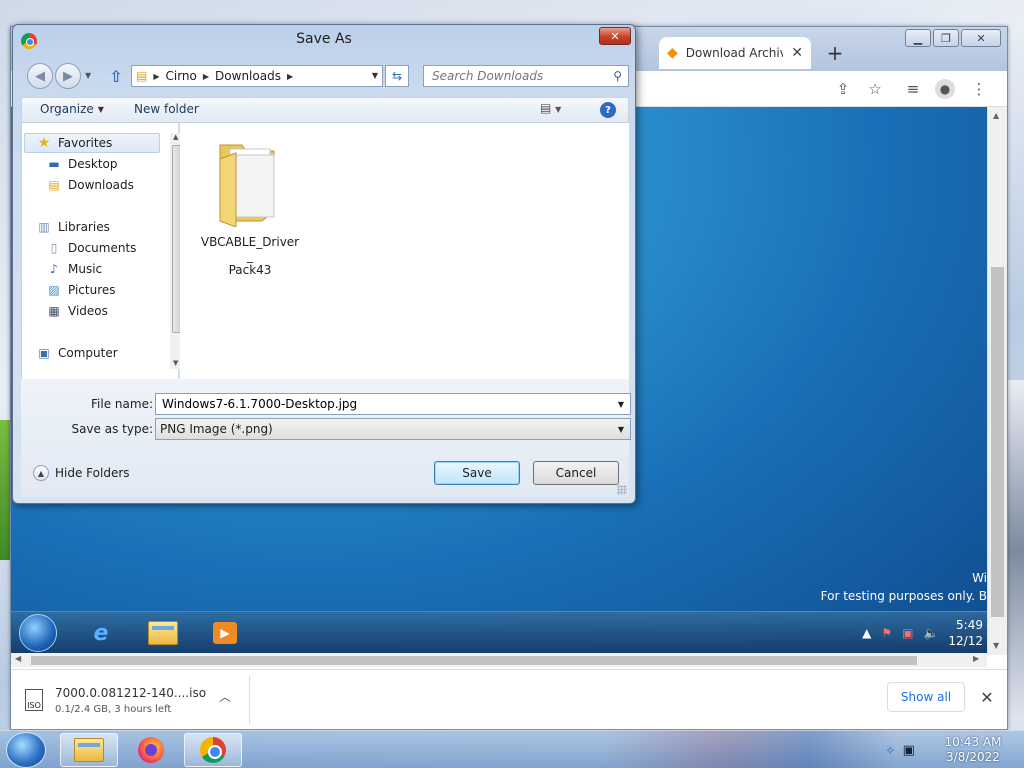 This screenshot has height=768, width=1024. Describe the element at coordinates (89, 750) in the screenshot. I see `taskbar-explorer-icon` at that location.